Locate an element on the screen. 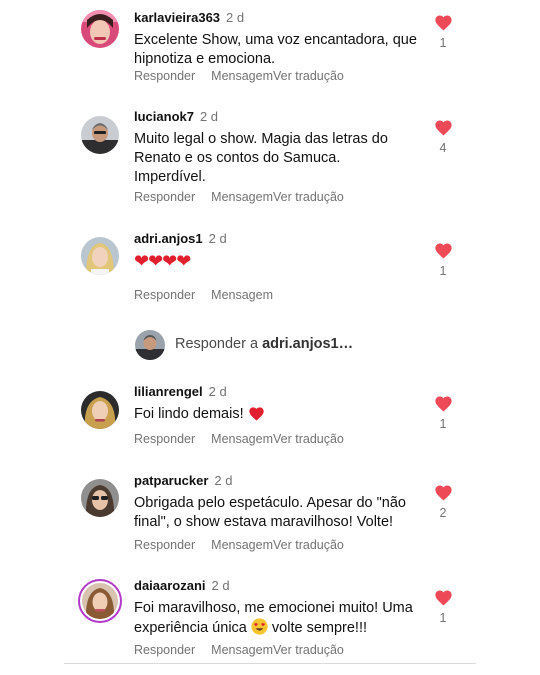 This screenshot has height=675, width=540. username: patparucker is located at coordinates (171, 480).